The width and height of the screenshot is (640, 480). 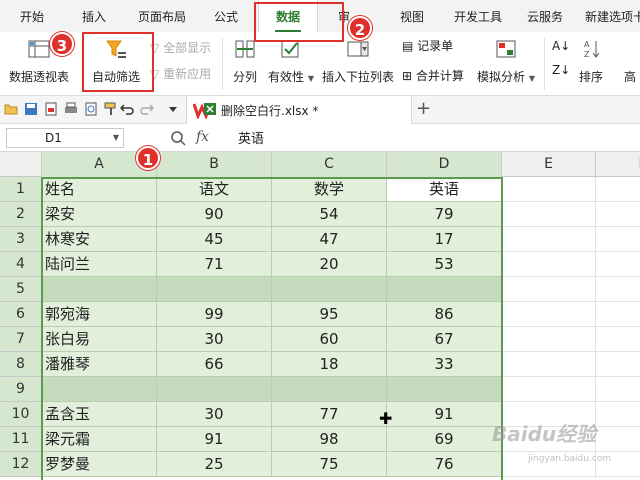 I want to click on cell-a: 张白易, so click(x=99, y=339).